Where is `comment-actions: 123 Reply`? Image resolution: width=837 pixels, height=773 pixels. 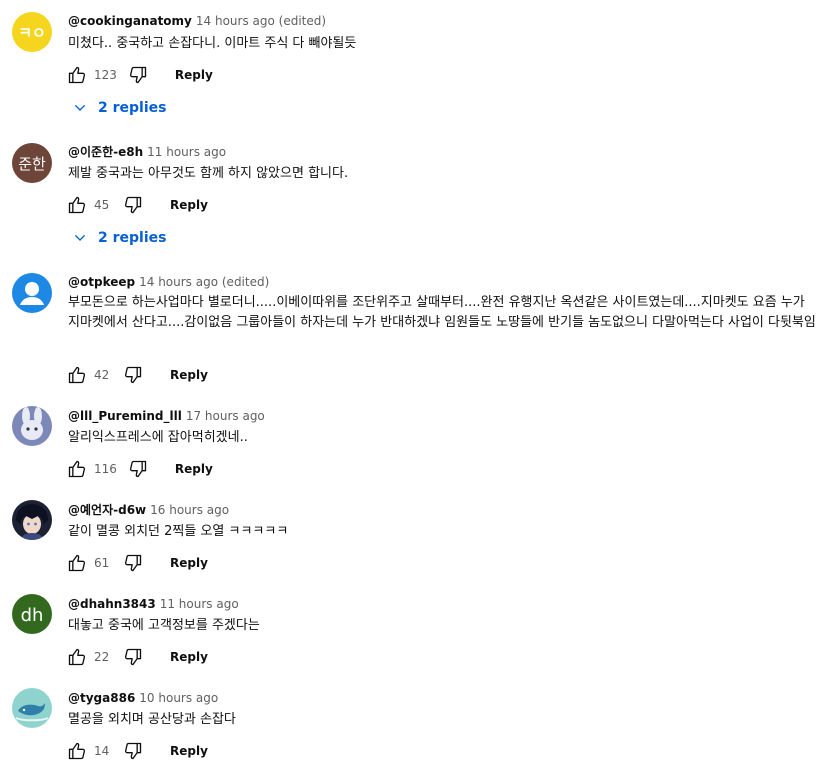
comment-actions: 123 Reply is located at coordinates (139, 75).